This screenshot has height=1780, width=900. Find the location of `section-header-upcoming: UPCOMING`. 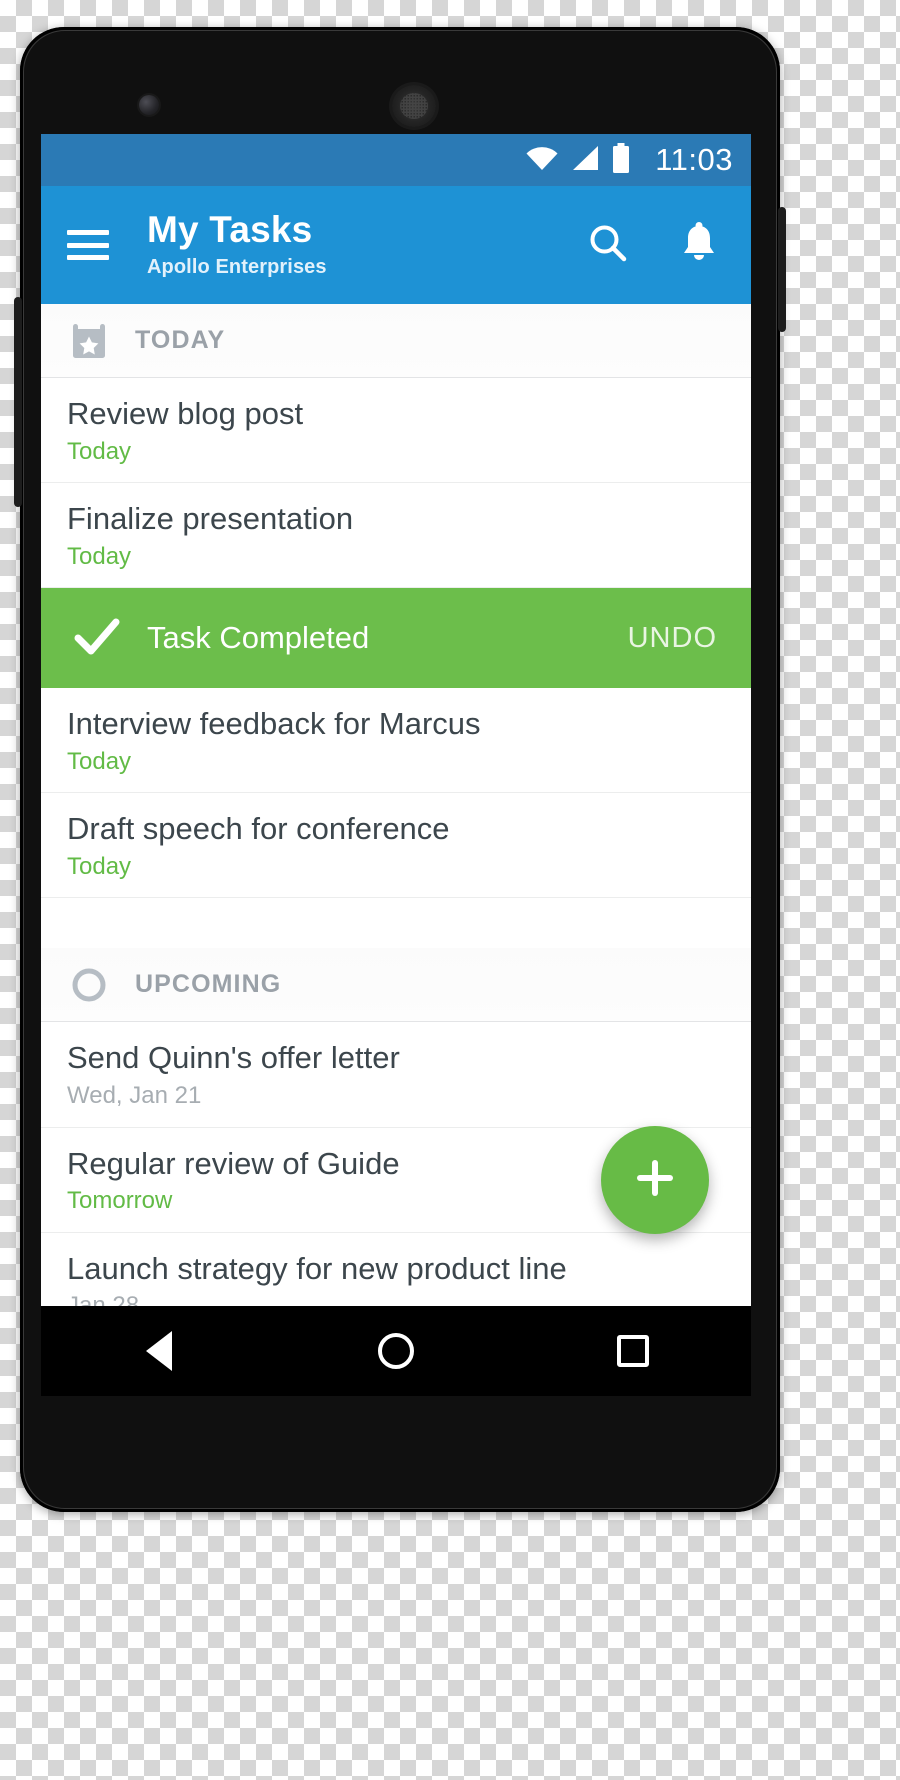

section-header-upcoming: UPCOMING is located at coordinates (396, 985).